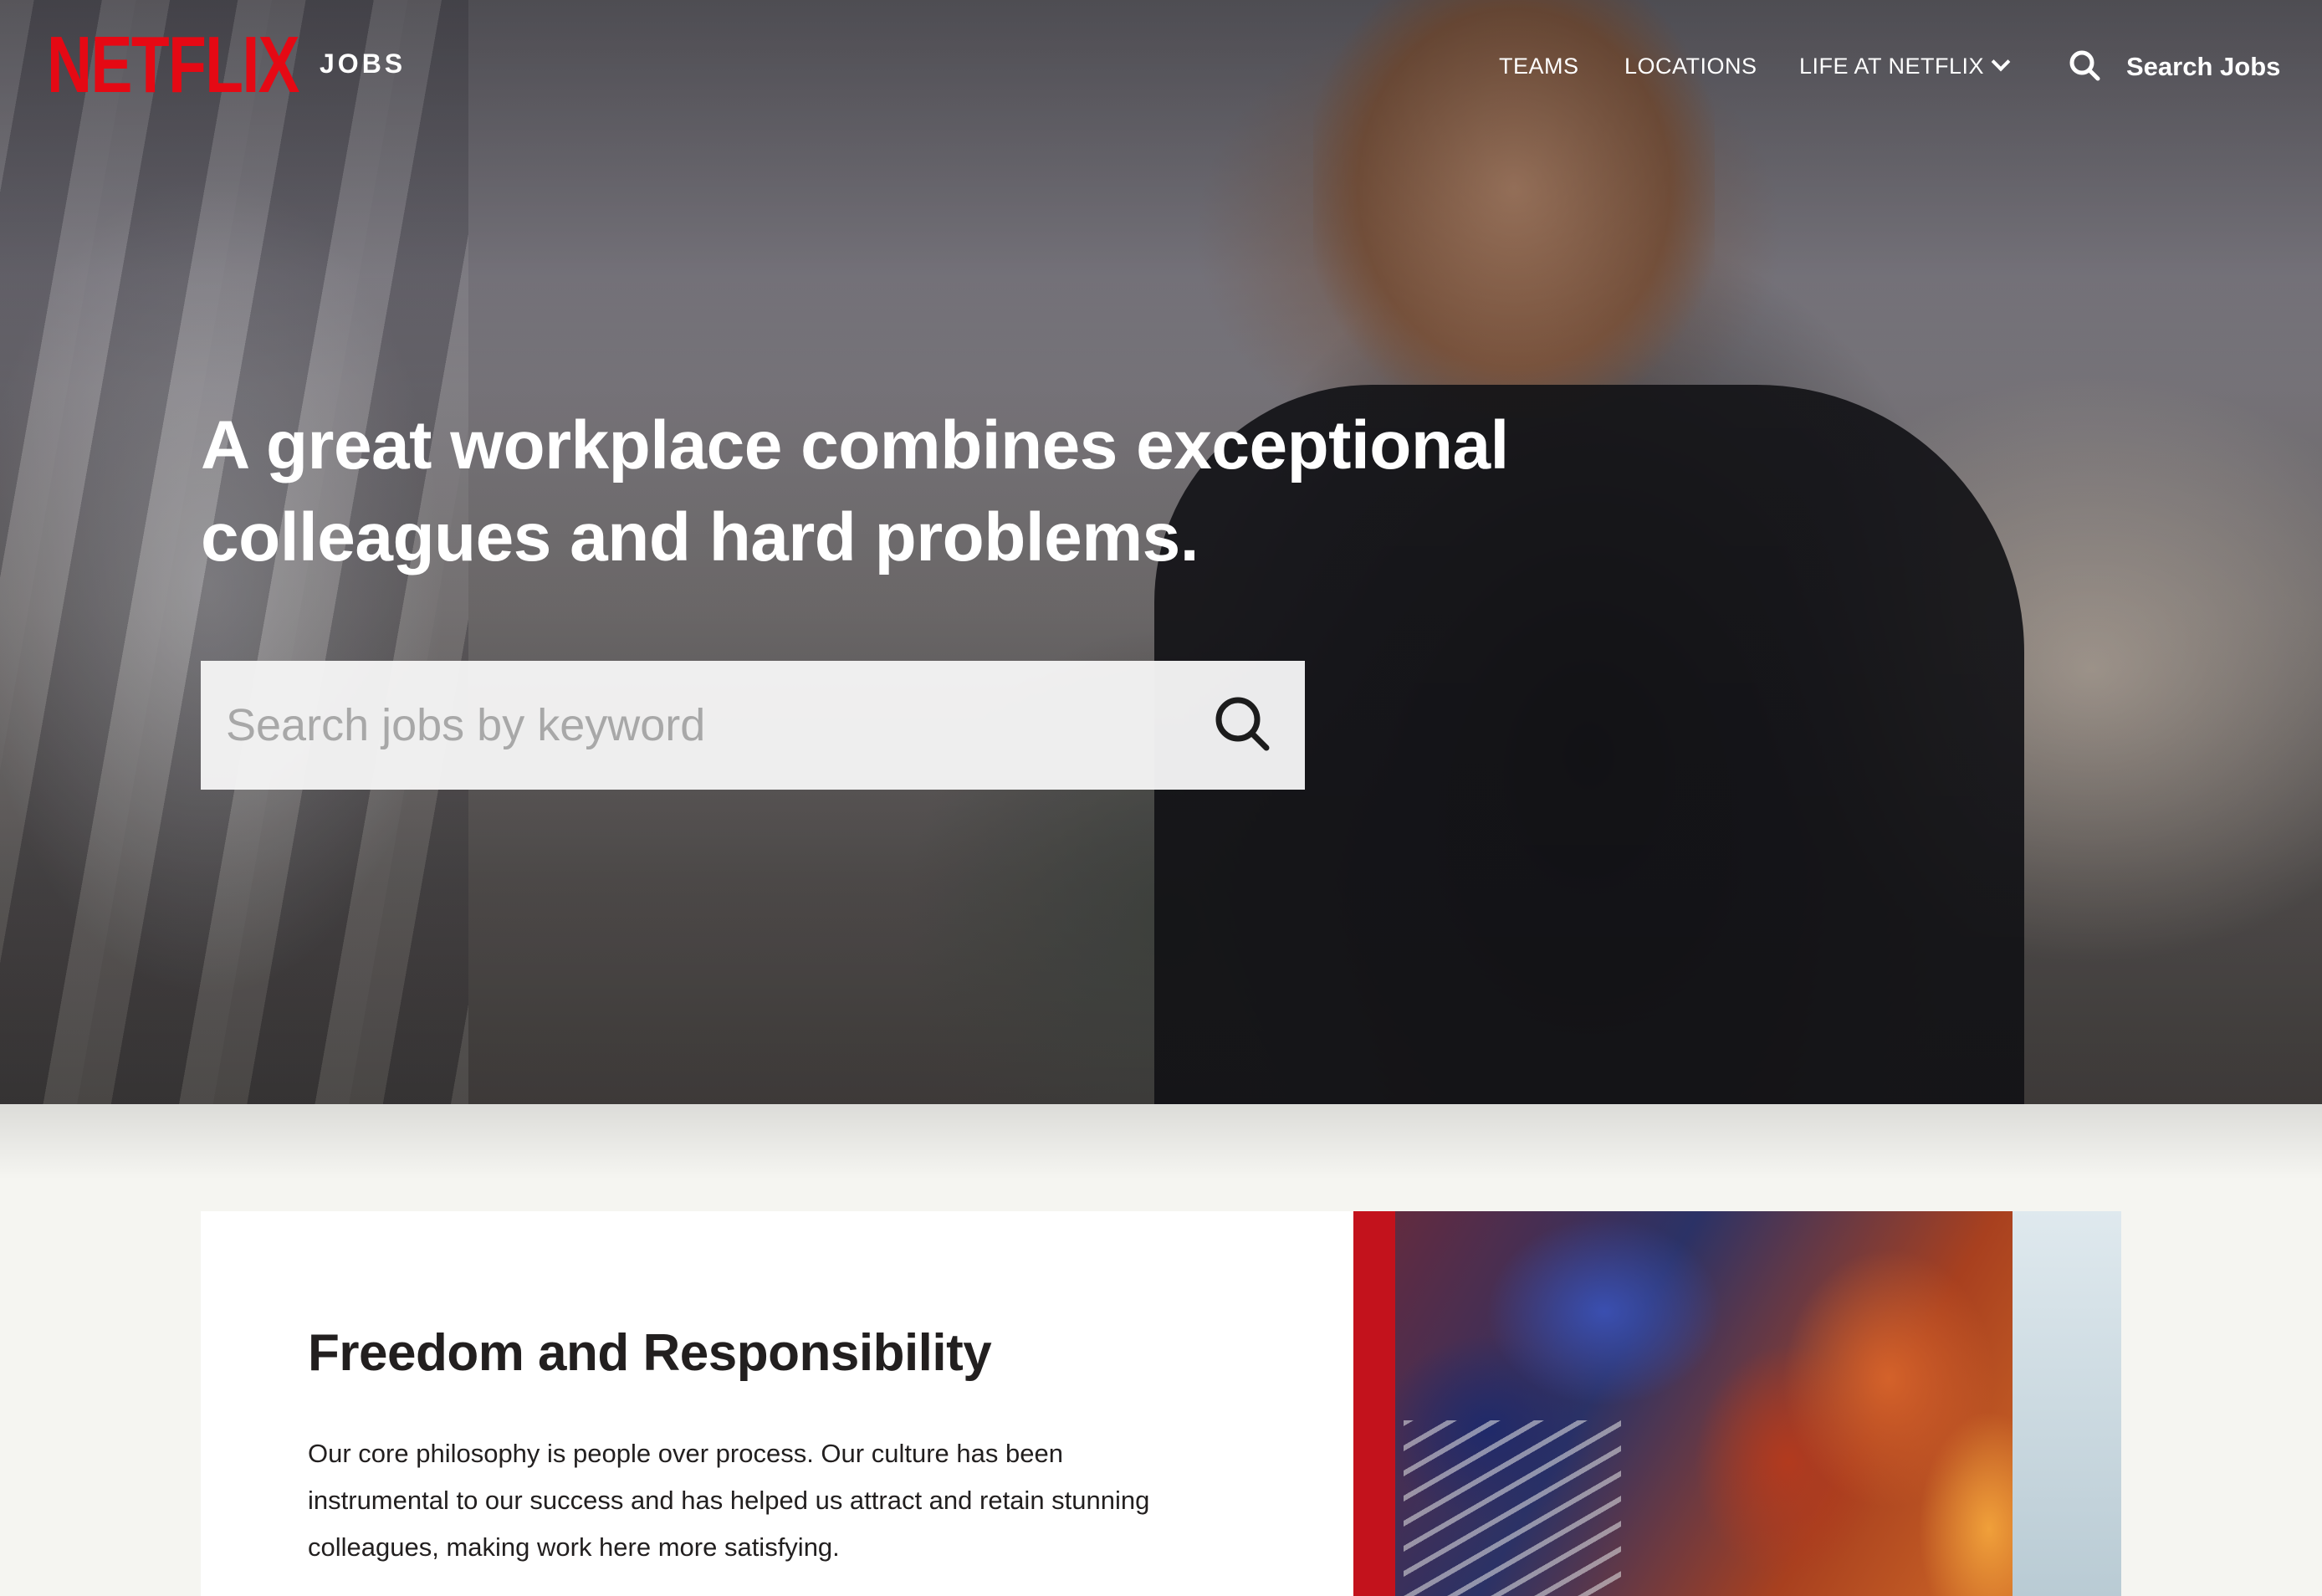 This screenshot has width=2322, height=1596. Describe the element at coordinates (707, 726) in the screenshot. I see `job-search-input` at that location.